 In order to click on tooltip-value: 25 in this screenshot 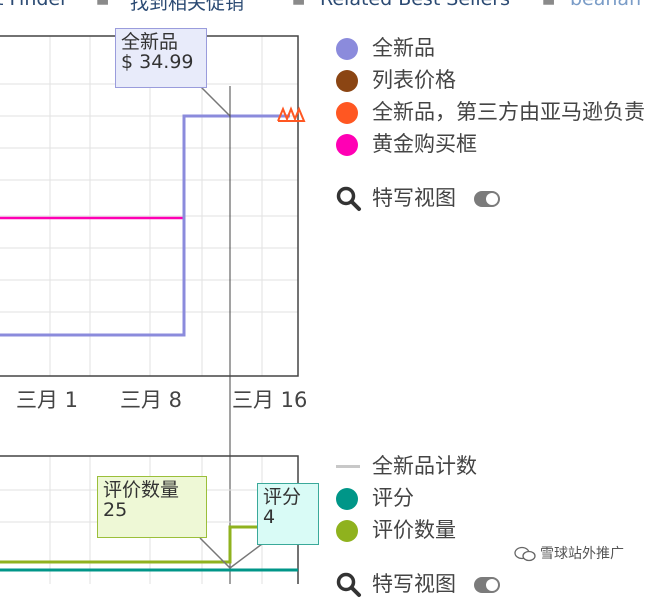, I will do `click(115, 510)`.